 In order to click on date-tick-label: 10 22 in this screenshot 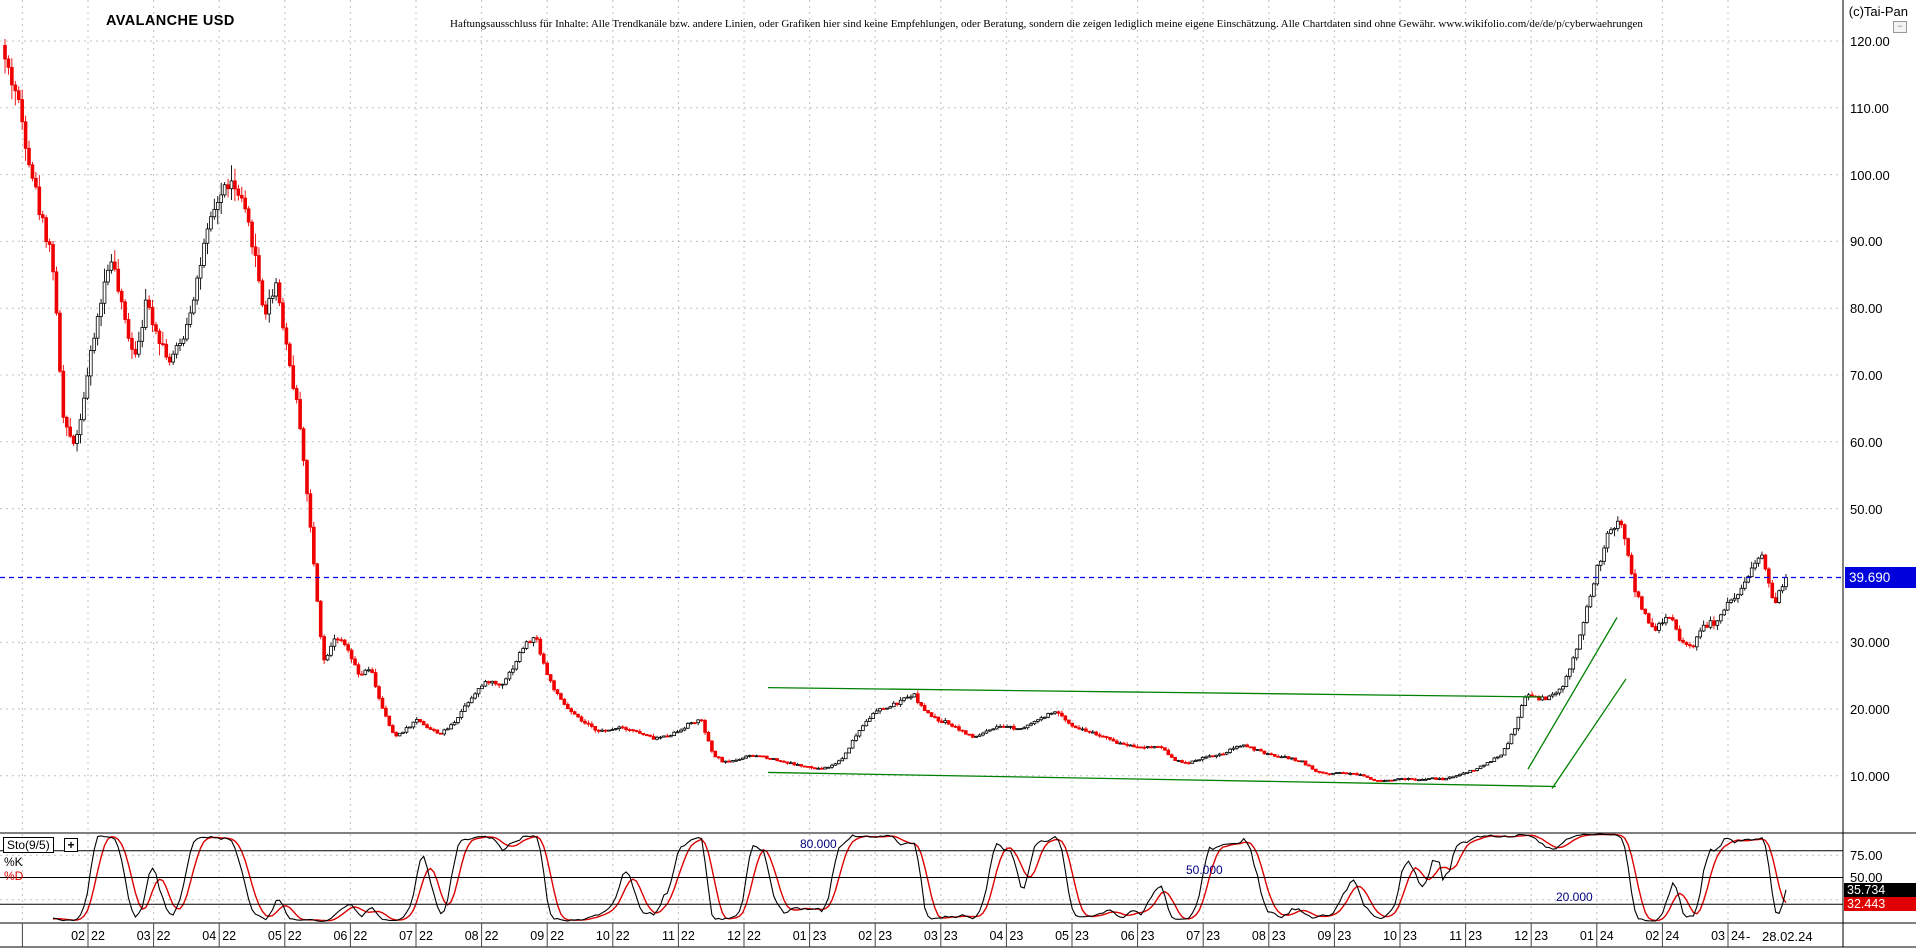, I will do `click(612, 936)`.